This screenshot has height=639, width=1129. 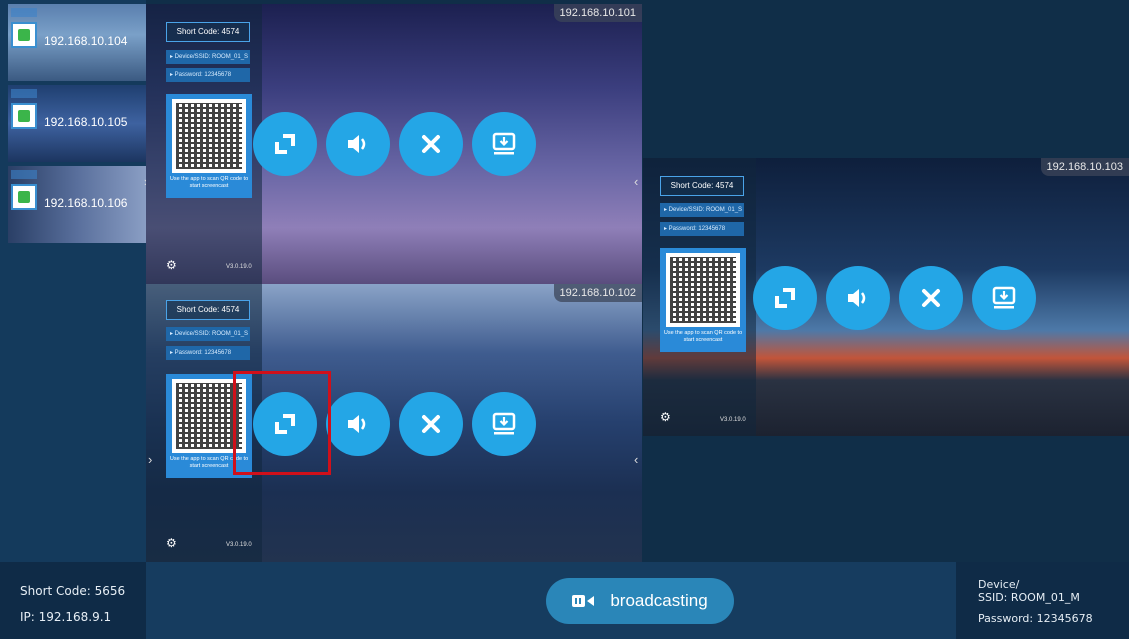 What do you see at coordinates (1035, 618) in the screenshot?
I see `password-label: Password: 12345678` at bounding box center [1035, 618].